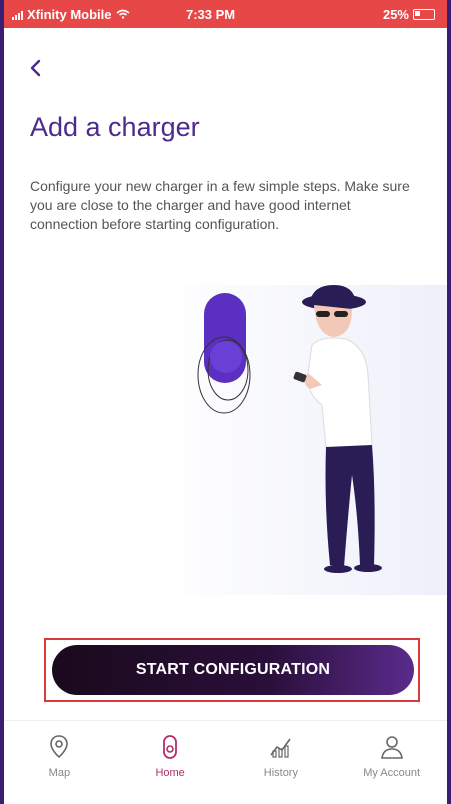 This screenshot has height=804, width=451. Describe the element at coordinates (424, 14) in the screenshot. I see `battery-icon` at that location.